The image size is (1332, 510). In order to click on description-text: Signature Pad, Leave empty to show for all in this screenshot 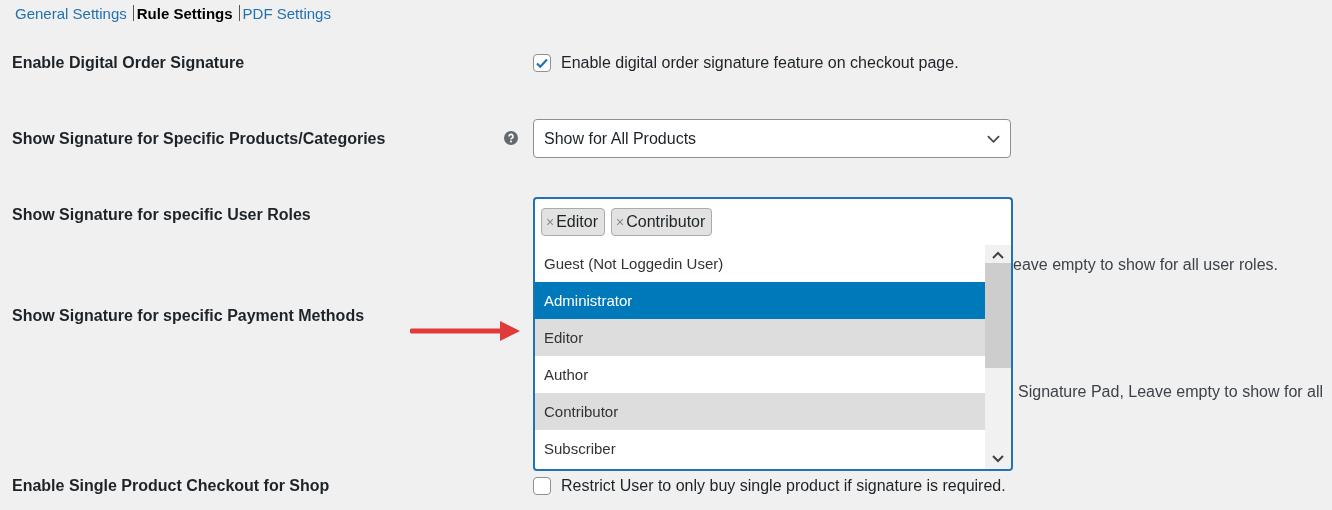, I will do `click(1171, 392)`.